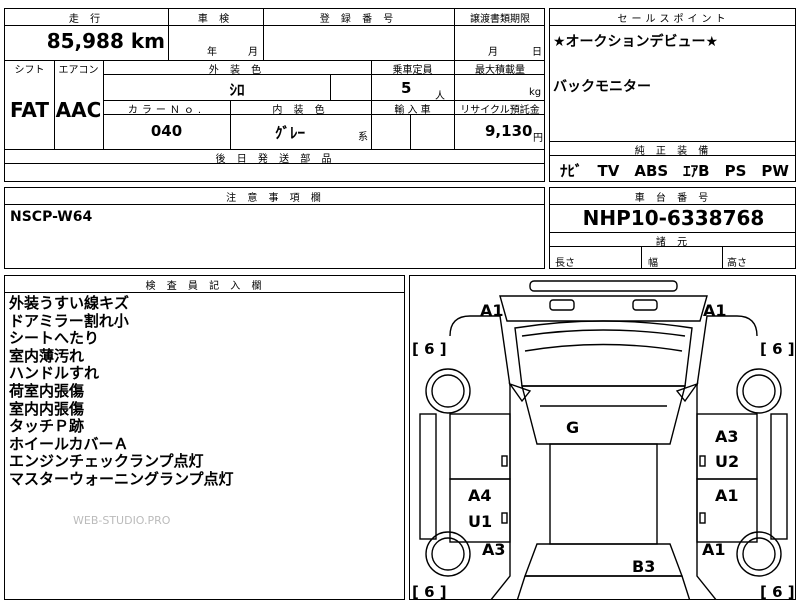 The image size is (800, 600). Describe the element at coordinates (777, 349) in the screenshot. I see `wheel-bracket-front-right: [ 6 ]` at that location.